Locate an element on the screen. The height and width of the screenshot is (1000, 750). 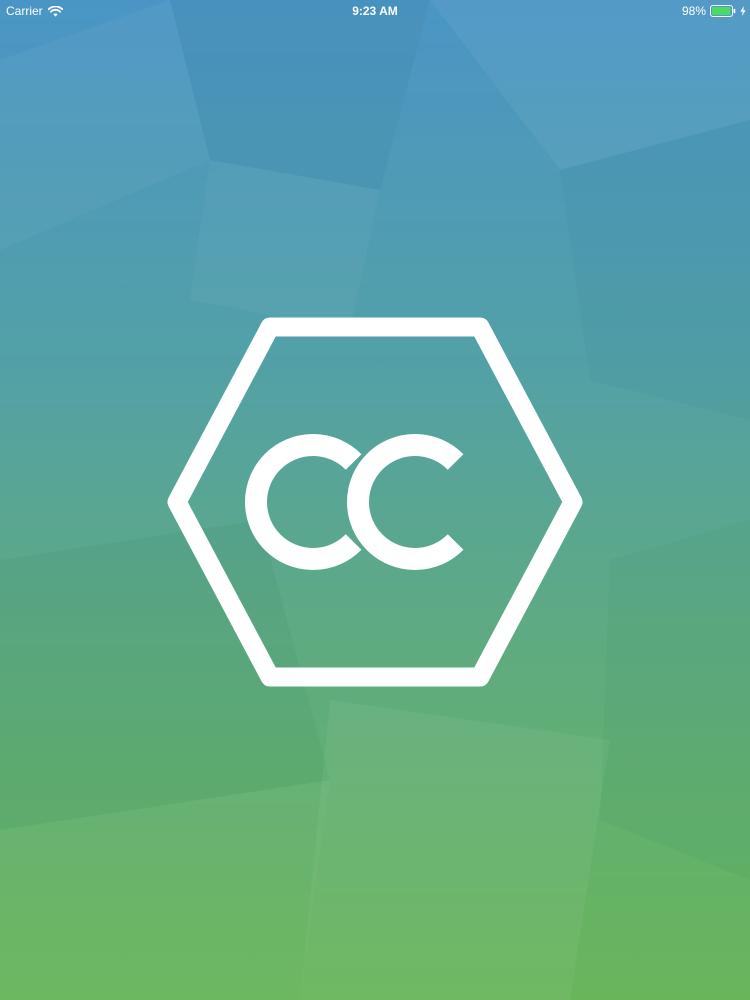
logo-c-left is located at coordinates (303, 502).